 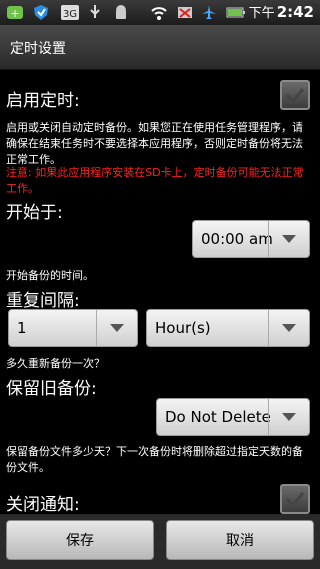 I want to click on clock-period: 下午, so click(x=261, y=13).